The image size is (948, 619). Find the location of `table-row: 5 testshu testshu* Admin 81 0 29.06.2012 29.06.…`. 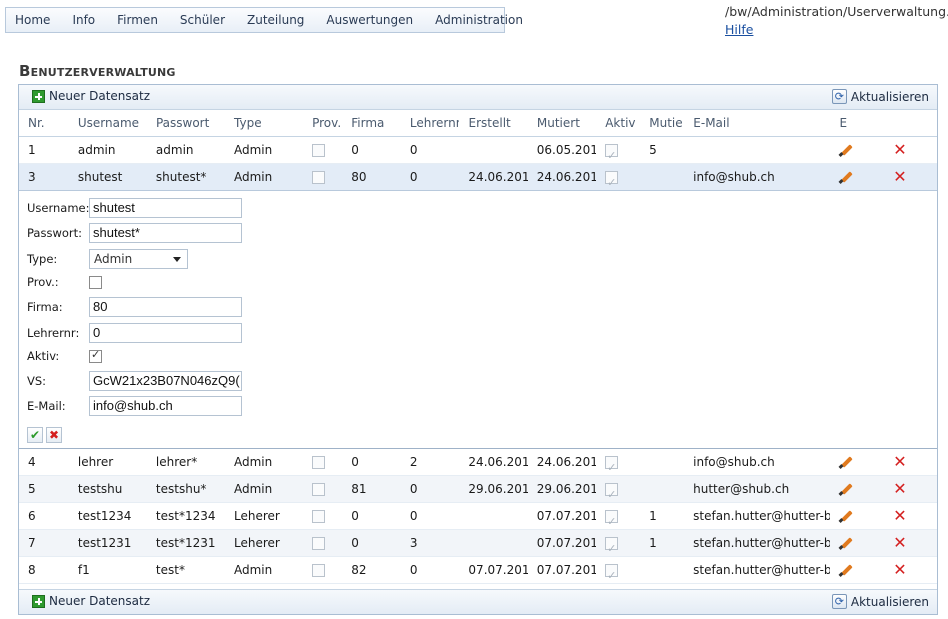

table-row: 5 testshu testshu* Admin 81 0 29.06.2012 29.06.… is located at coordinates (478, 489).